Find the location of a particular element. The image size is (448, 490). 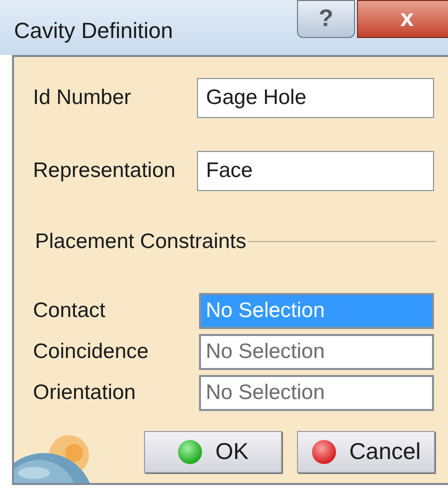

cancel-ball-icon is located at coordinates (324, 451).